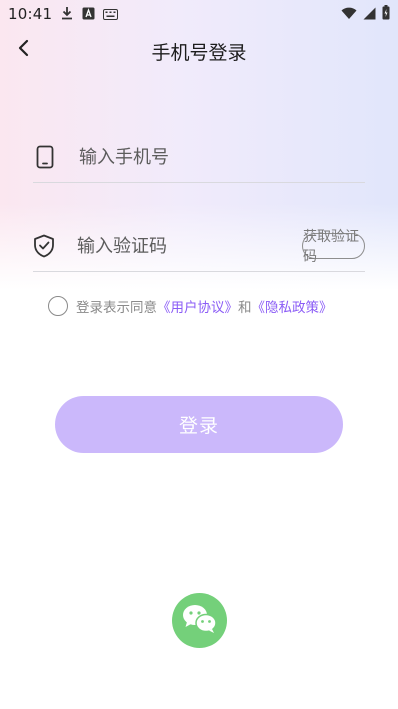 This screenshot has width=398, height=709. I want to click on code-row: 获取验证码, so click(199, 246).